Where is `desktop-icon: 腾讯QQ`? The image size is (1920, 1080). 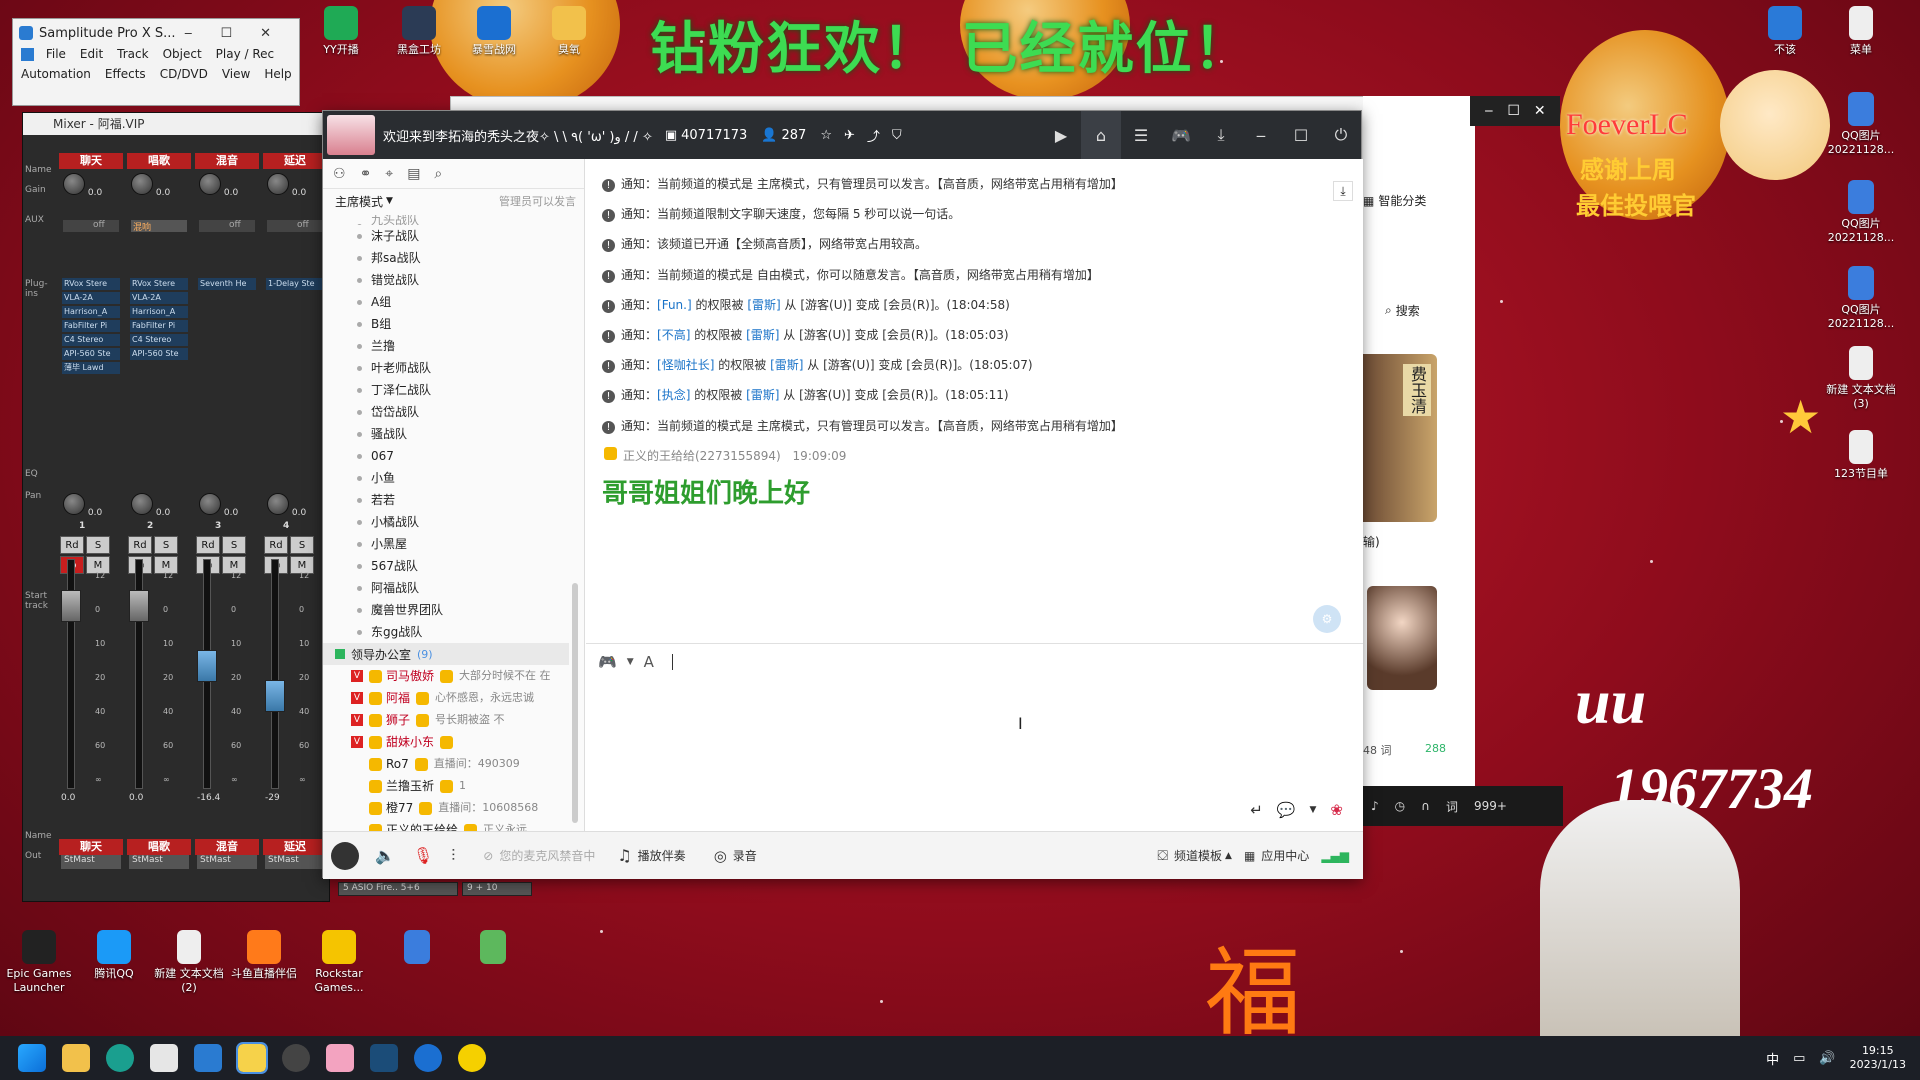 desktop-icon: 腾讯QQ is located at coordinates (114, 955).